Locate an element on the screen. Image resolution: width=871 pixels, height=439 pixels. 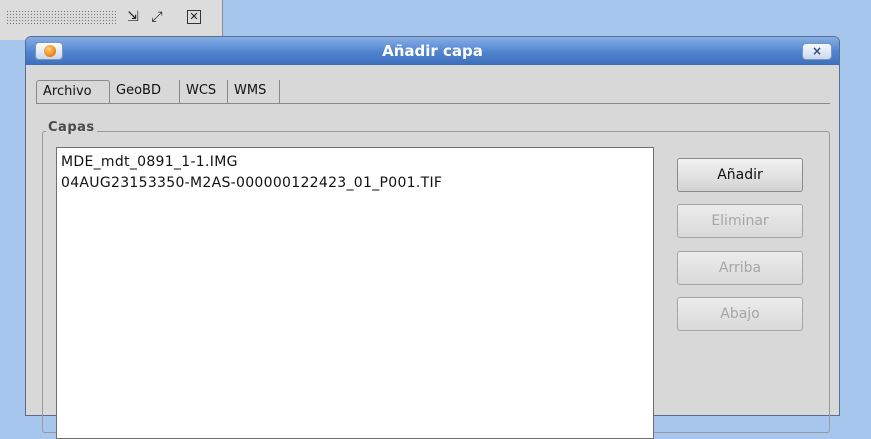
layers-group-title: Capas is located at coordinates (71, 127).